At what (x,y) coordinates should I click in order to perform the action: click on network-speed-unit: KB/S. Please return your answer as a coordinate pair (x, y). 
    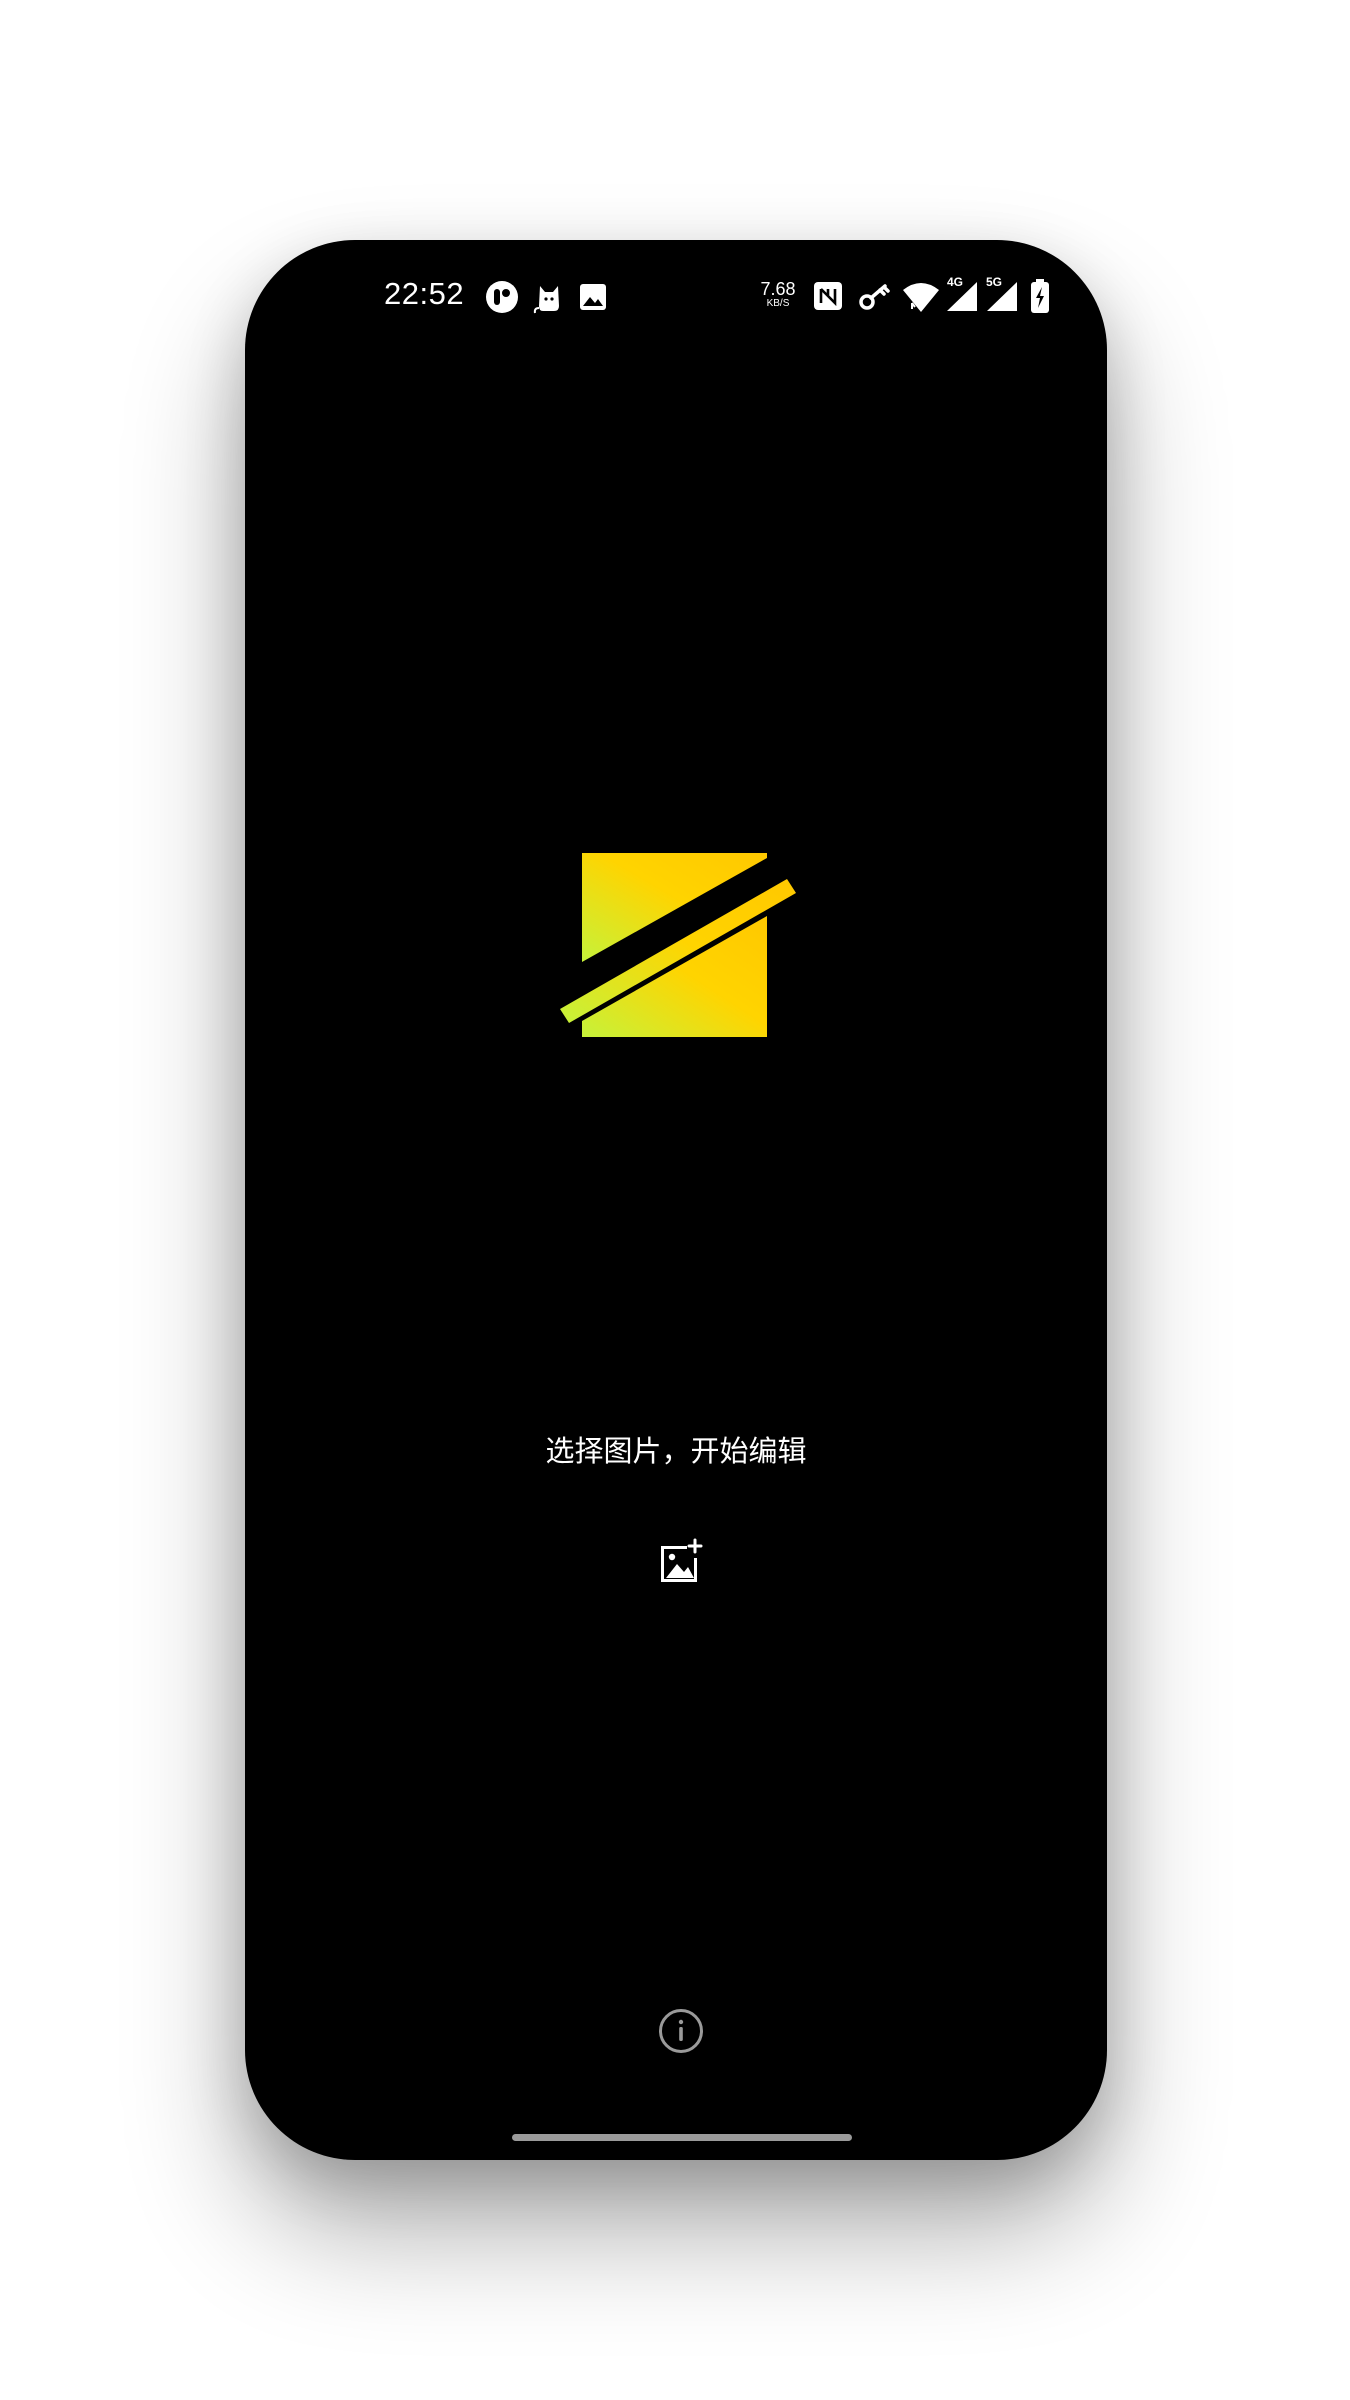
    Looking at the image, I should click on (778, 303).